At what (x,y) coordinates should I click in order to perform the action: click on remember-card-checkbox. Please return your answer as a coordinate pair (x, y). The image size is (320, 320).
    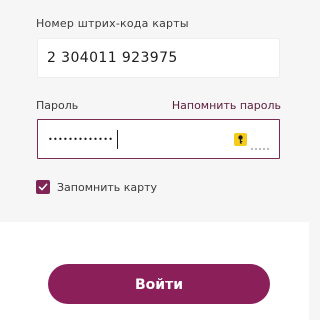
    Looking at the image, I should click on (43, 187).